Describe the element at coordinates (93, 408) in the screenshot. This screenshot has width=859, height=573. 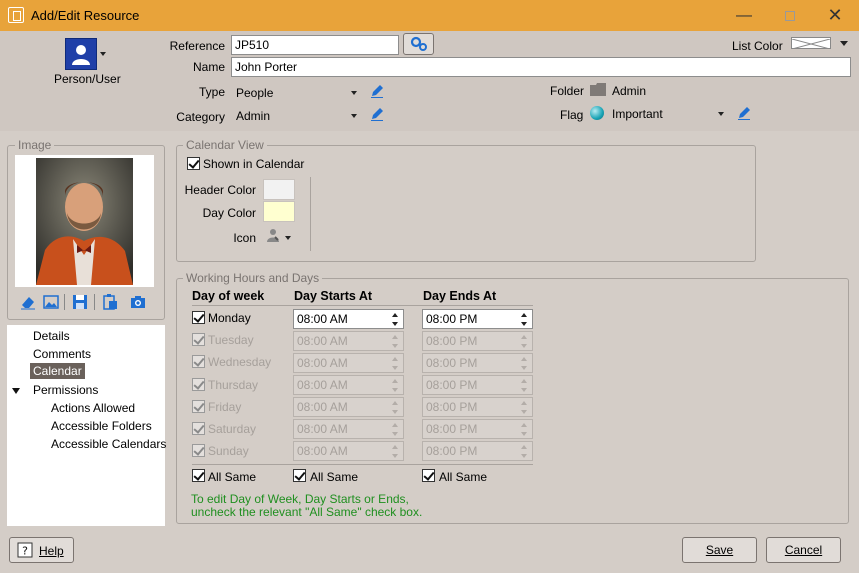
I see `nav-item-actions-allowed: Actions Allowed` at that location.